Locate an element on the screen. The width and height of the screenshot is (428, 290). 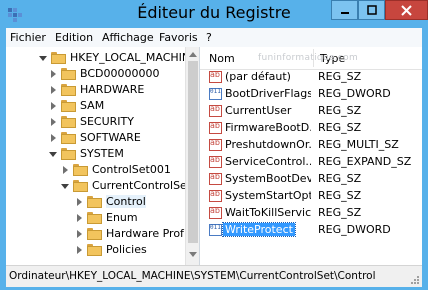
value-row: FirmwareBootD... REG_SZ is located at coordinates (311, 128).